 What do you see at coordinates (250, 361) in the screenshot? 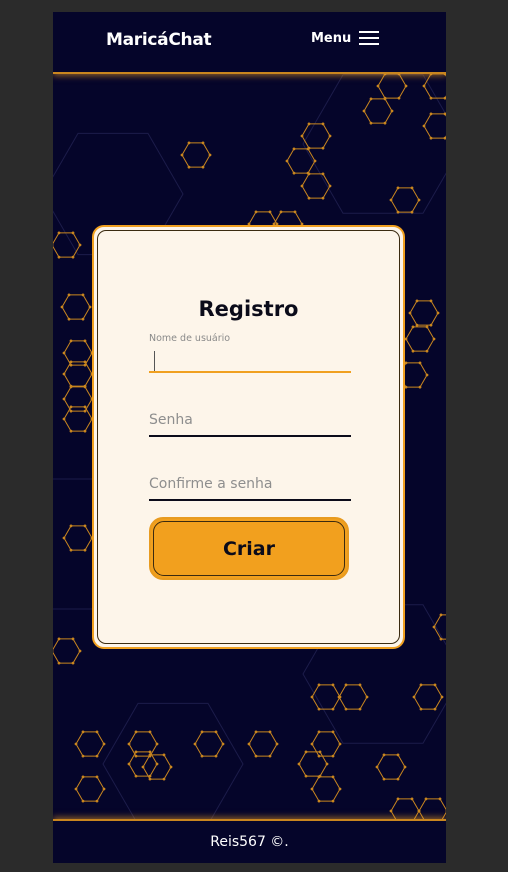
I see `username-input` at bounding box center [250, 361].